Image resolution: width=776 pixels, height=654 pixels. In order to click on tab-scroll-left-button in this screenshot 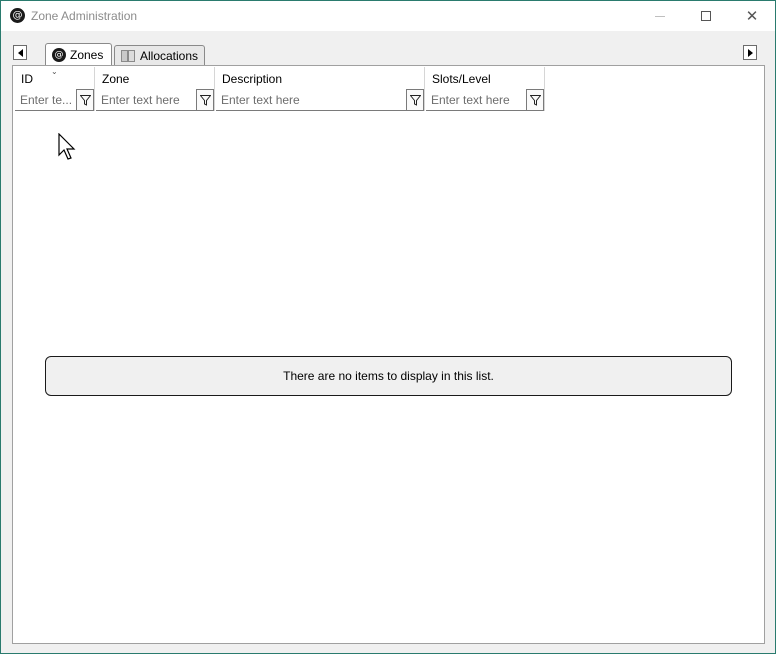, I will do `click(20, 52)`.